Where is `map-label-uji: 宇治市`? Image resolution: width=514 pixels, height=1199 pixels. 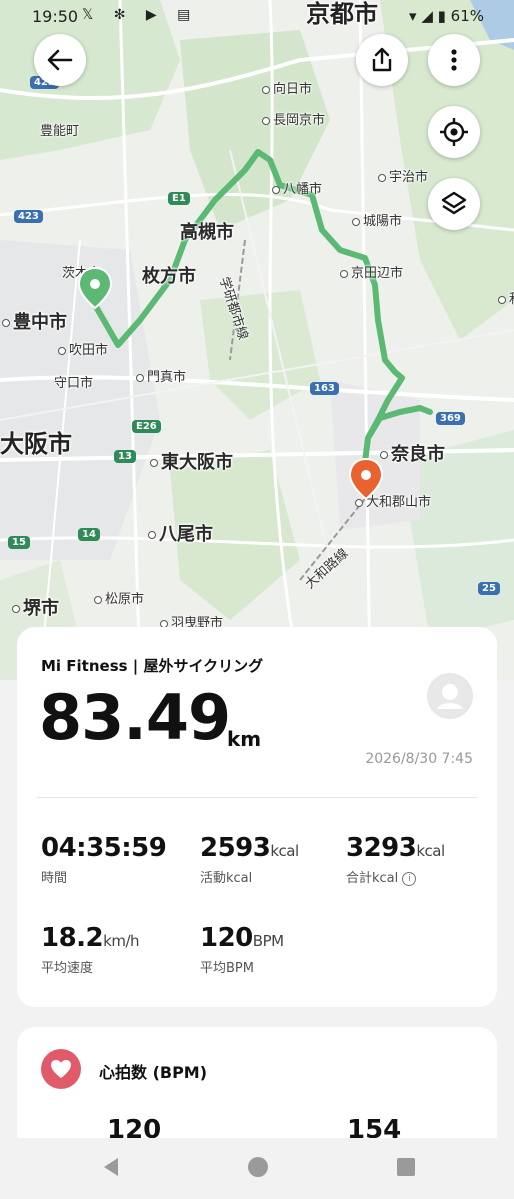
map-label-uji: 宇治市 is located at coordinates (403, 175).